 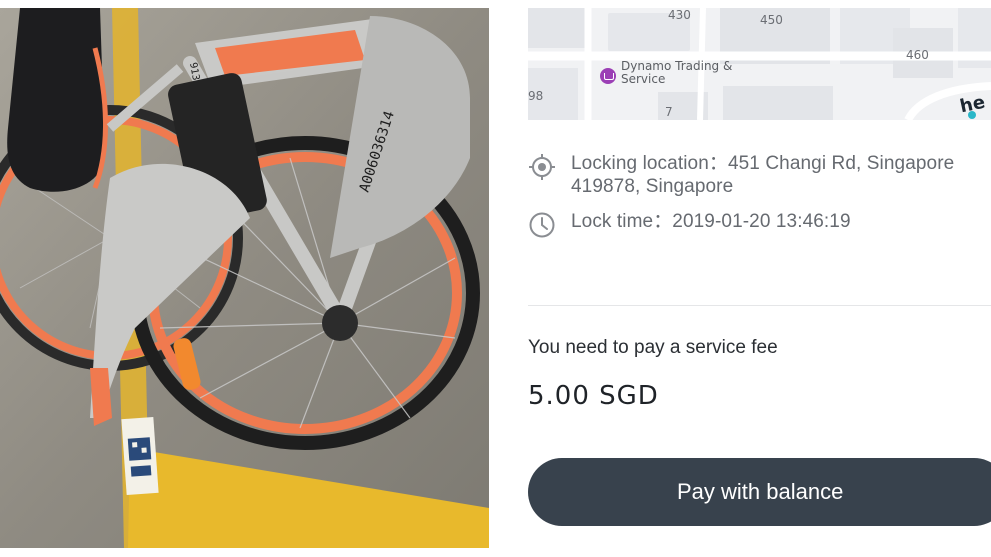 What do you see at coordinates (608, 76) in the screenshot?
I see `shopping-bag-icon` at bounding box center [608, 76].